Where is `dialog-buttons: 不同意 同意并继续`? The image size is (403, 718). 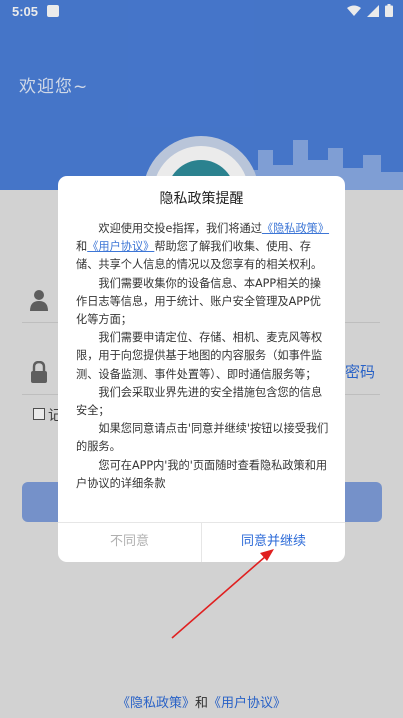
dialog-buttons: 不同意 同意并继续 is located at coordinates (201, 542).